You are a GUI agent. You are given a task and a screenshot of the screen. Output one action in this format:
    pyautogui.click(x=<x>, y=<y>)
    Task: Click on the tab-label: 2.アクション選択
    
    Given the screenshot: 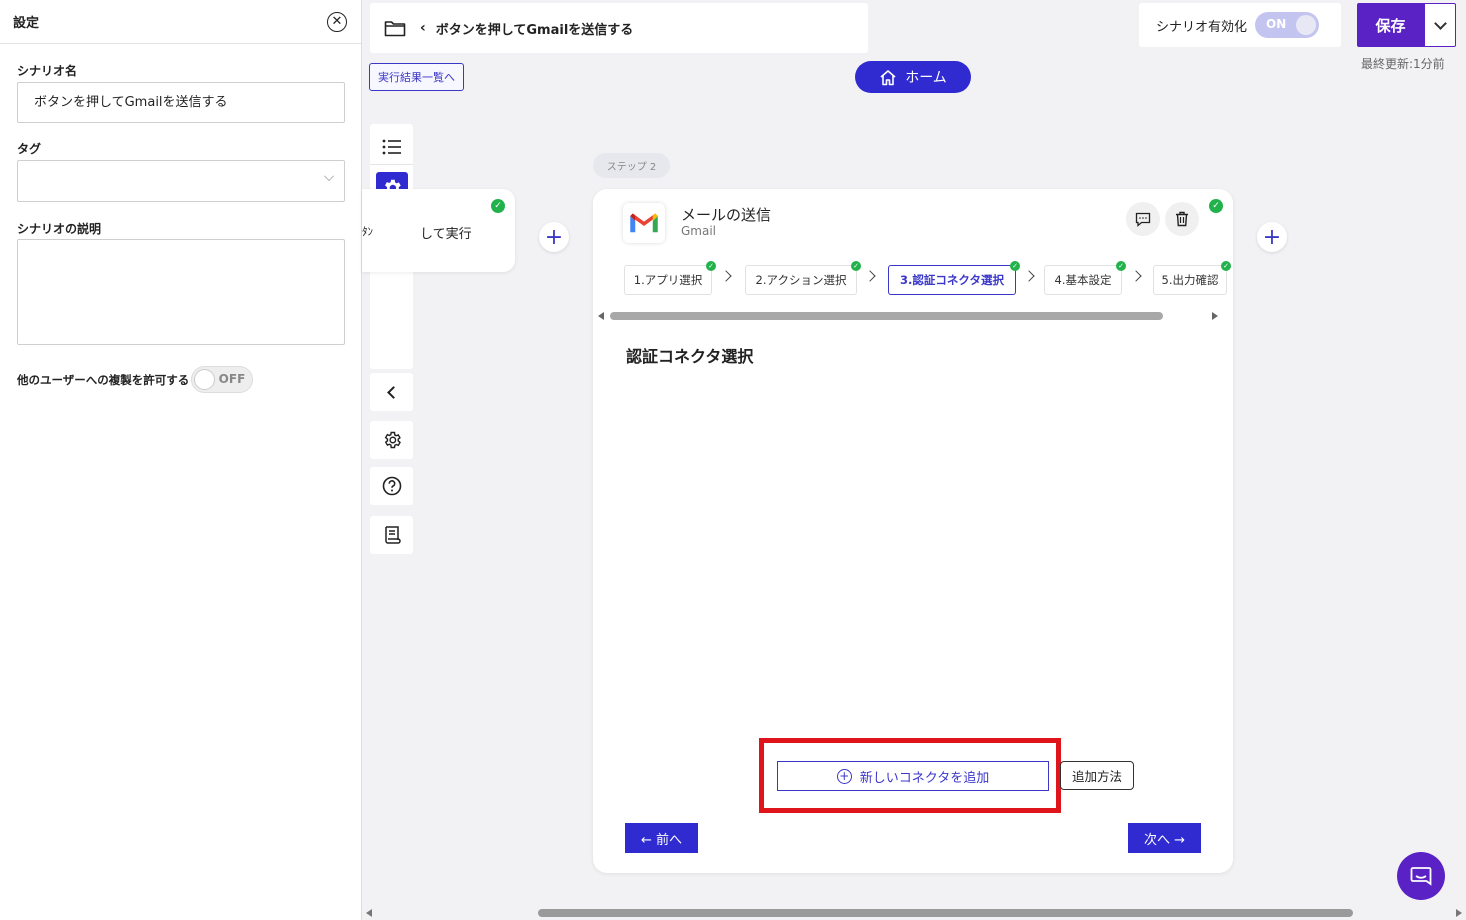 What is the action you would take?
    pyautogui.click(x=801, y=280)
    